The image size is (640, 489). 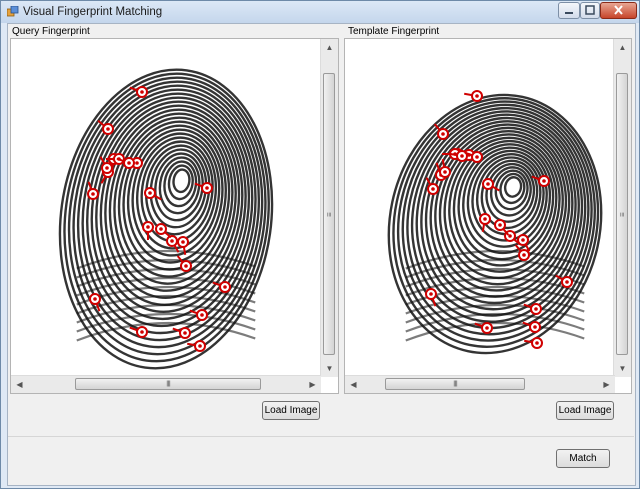 I want to click on query-grip: III, so click(x=168, y=384).